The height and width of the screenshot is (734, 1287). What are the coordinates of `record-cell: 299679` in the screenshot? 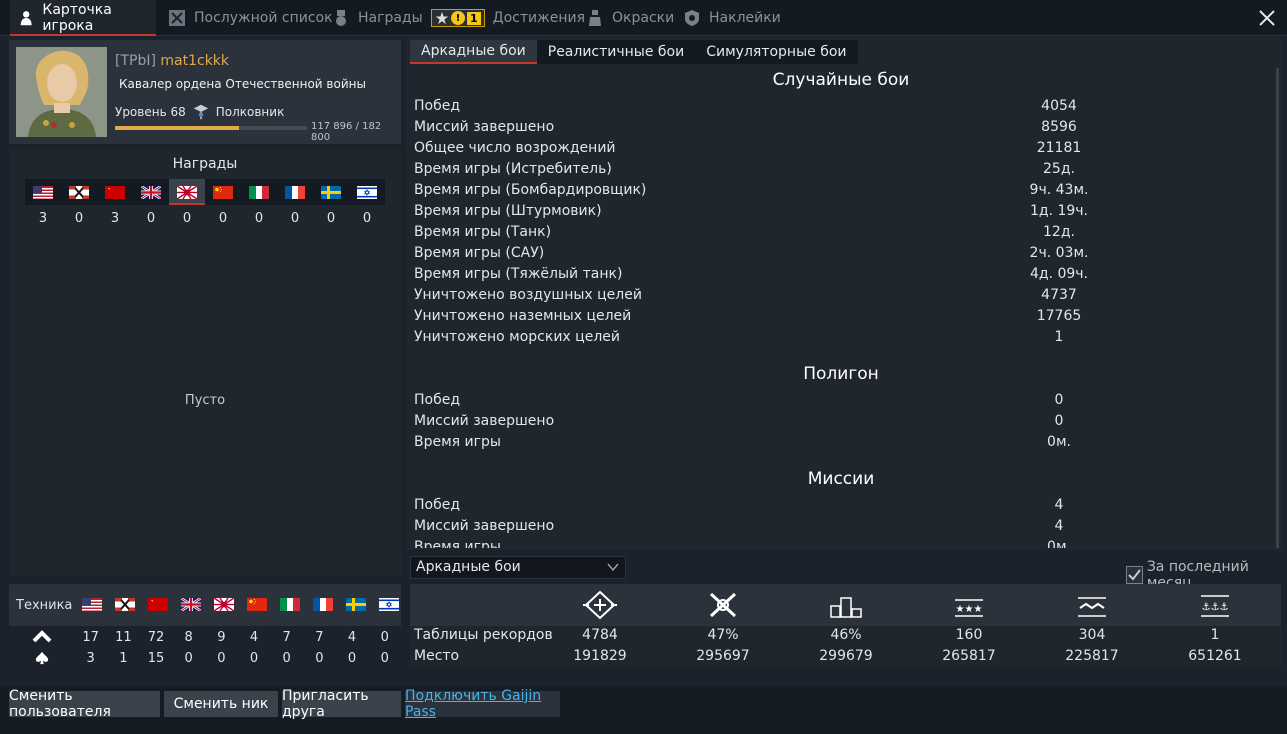 It's located at (846, 656).